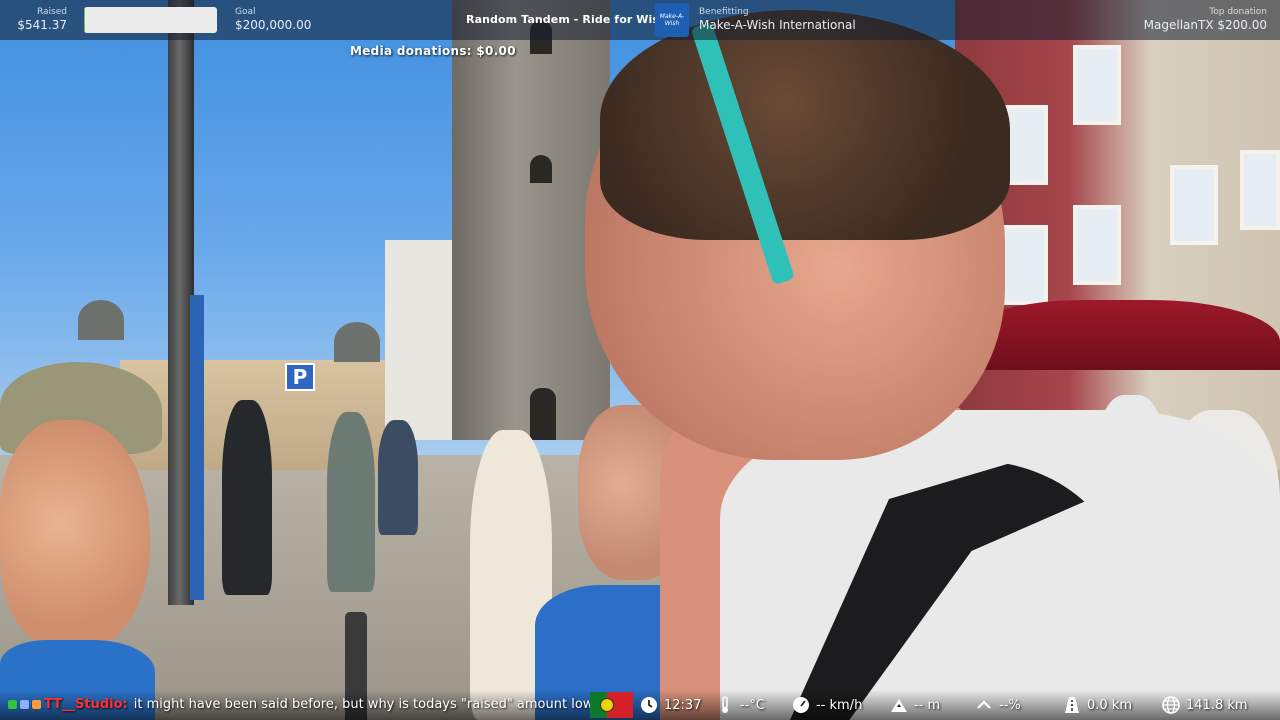 Image resolution: width=1280 pixels, height=720 pixels. Describe the element at coordinates (433, 51) in the screenshot. I see `media-donations: Media donations: $0.00` at that location.